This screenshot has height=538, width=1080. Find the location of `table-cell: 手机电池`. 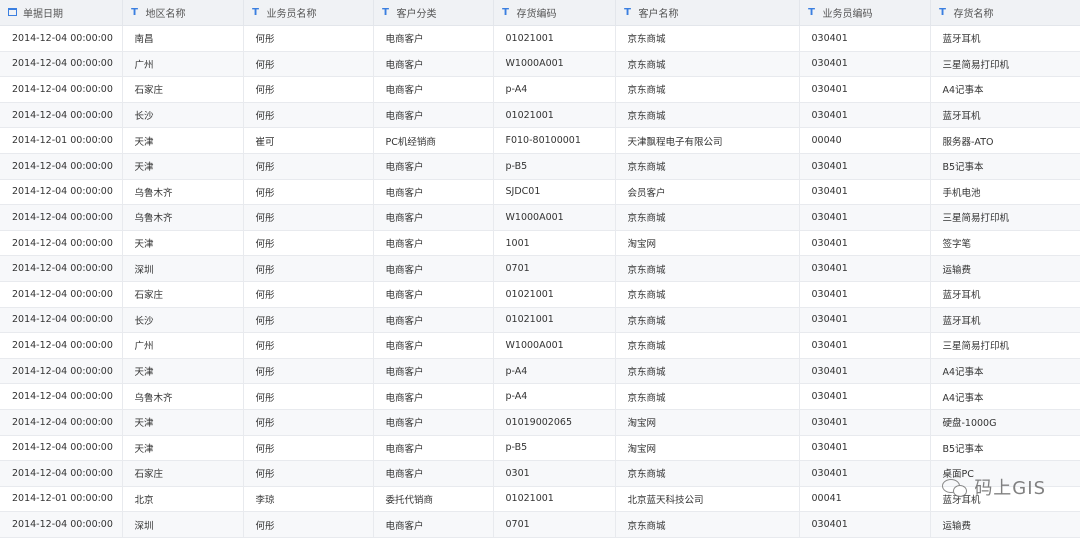

table-cell: 手机电池 is located at coordinates (1005, 192).